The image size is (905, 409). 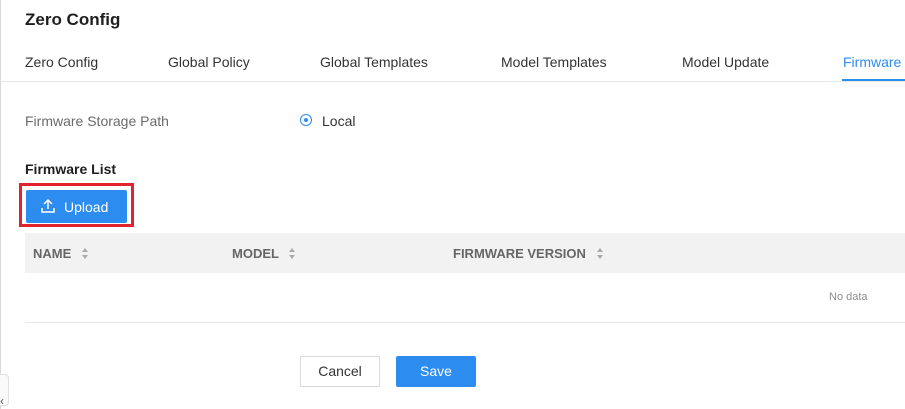 I want to click on tab-model-templates: Model Templates, so click(x=554, y=62).